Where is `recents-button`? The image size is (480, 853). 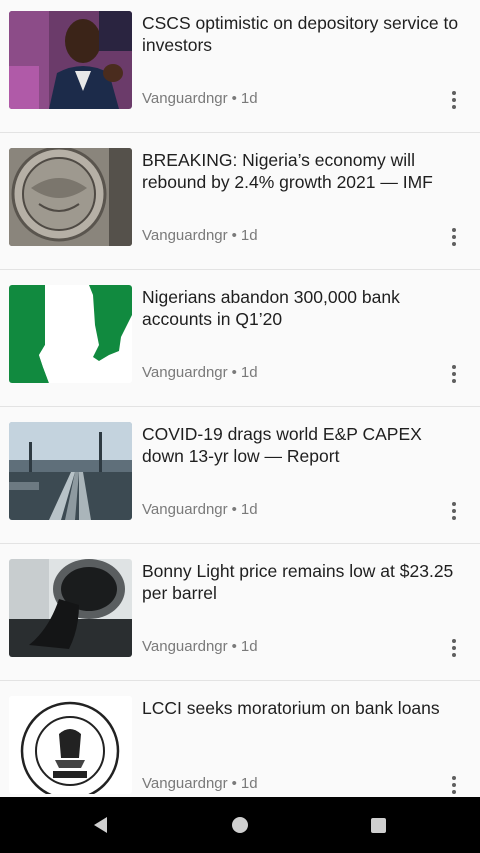
recents-button is located at coordinates (378, 825).